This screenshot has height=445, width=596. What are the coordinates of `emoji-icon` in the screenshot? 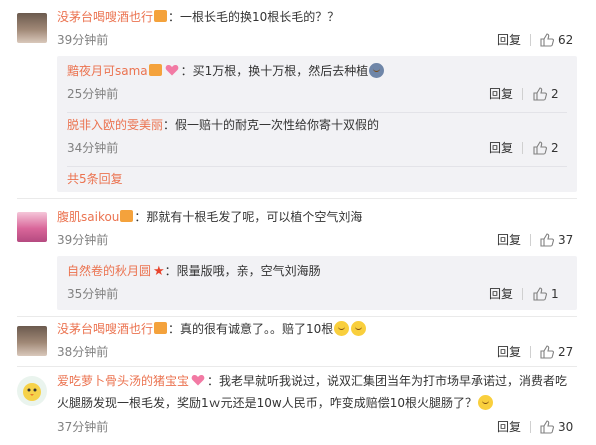 It's located at (377, 70).